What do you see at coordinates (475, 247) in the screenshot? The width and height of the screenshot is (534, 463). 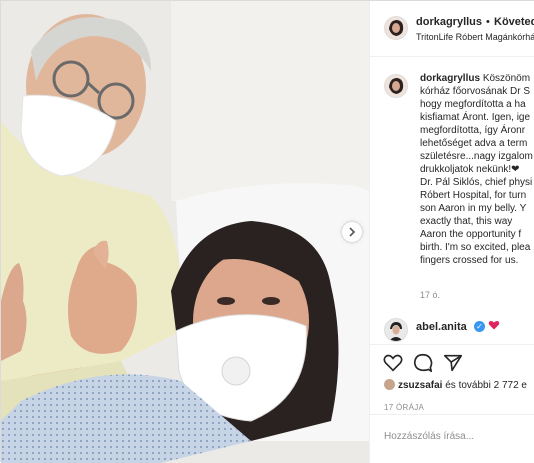 I see `caption-line: birth. I'm so excited, plea` at bounding box center [475, 247].